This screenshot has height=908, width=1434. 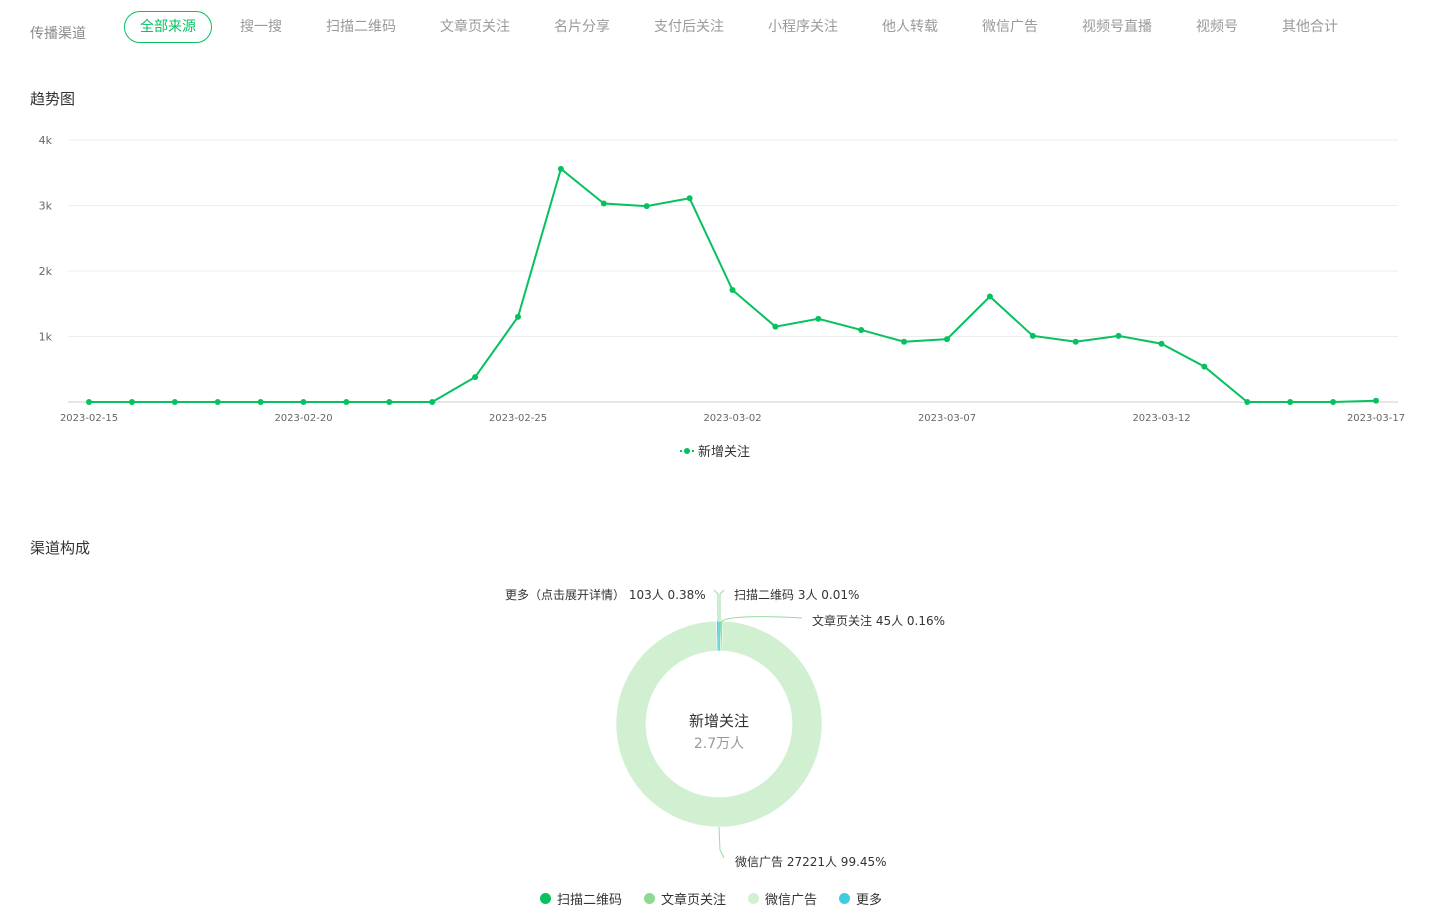 What do you see at coordinates (303, 418) in the screenshot?
I see `x-tick-label: 2023-02-20` at bounding box center [303, 418].